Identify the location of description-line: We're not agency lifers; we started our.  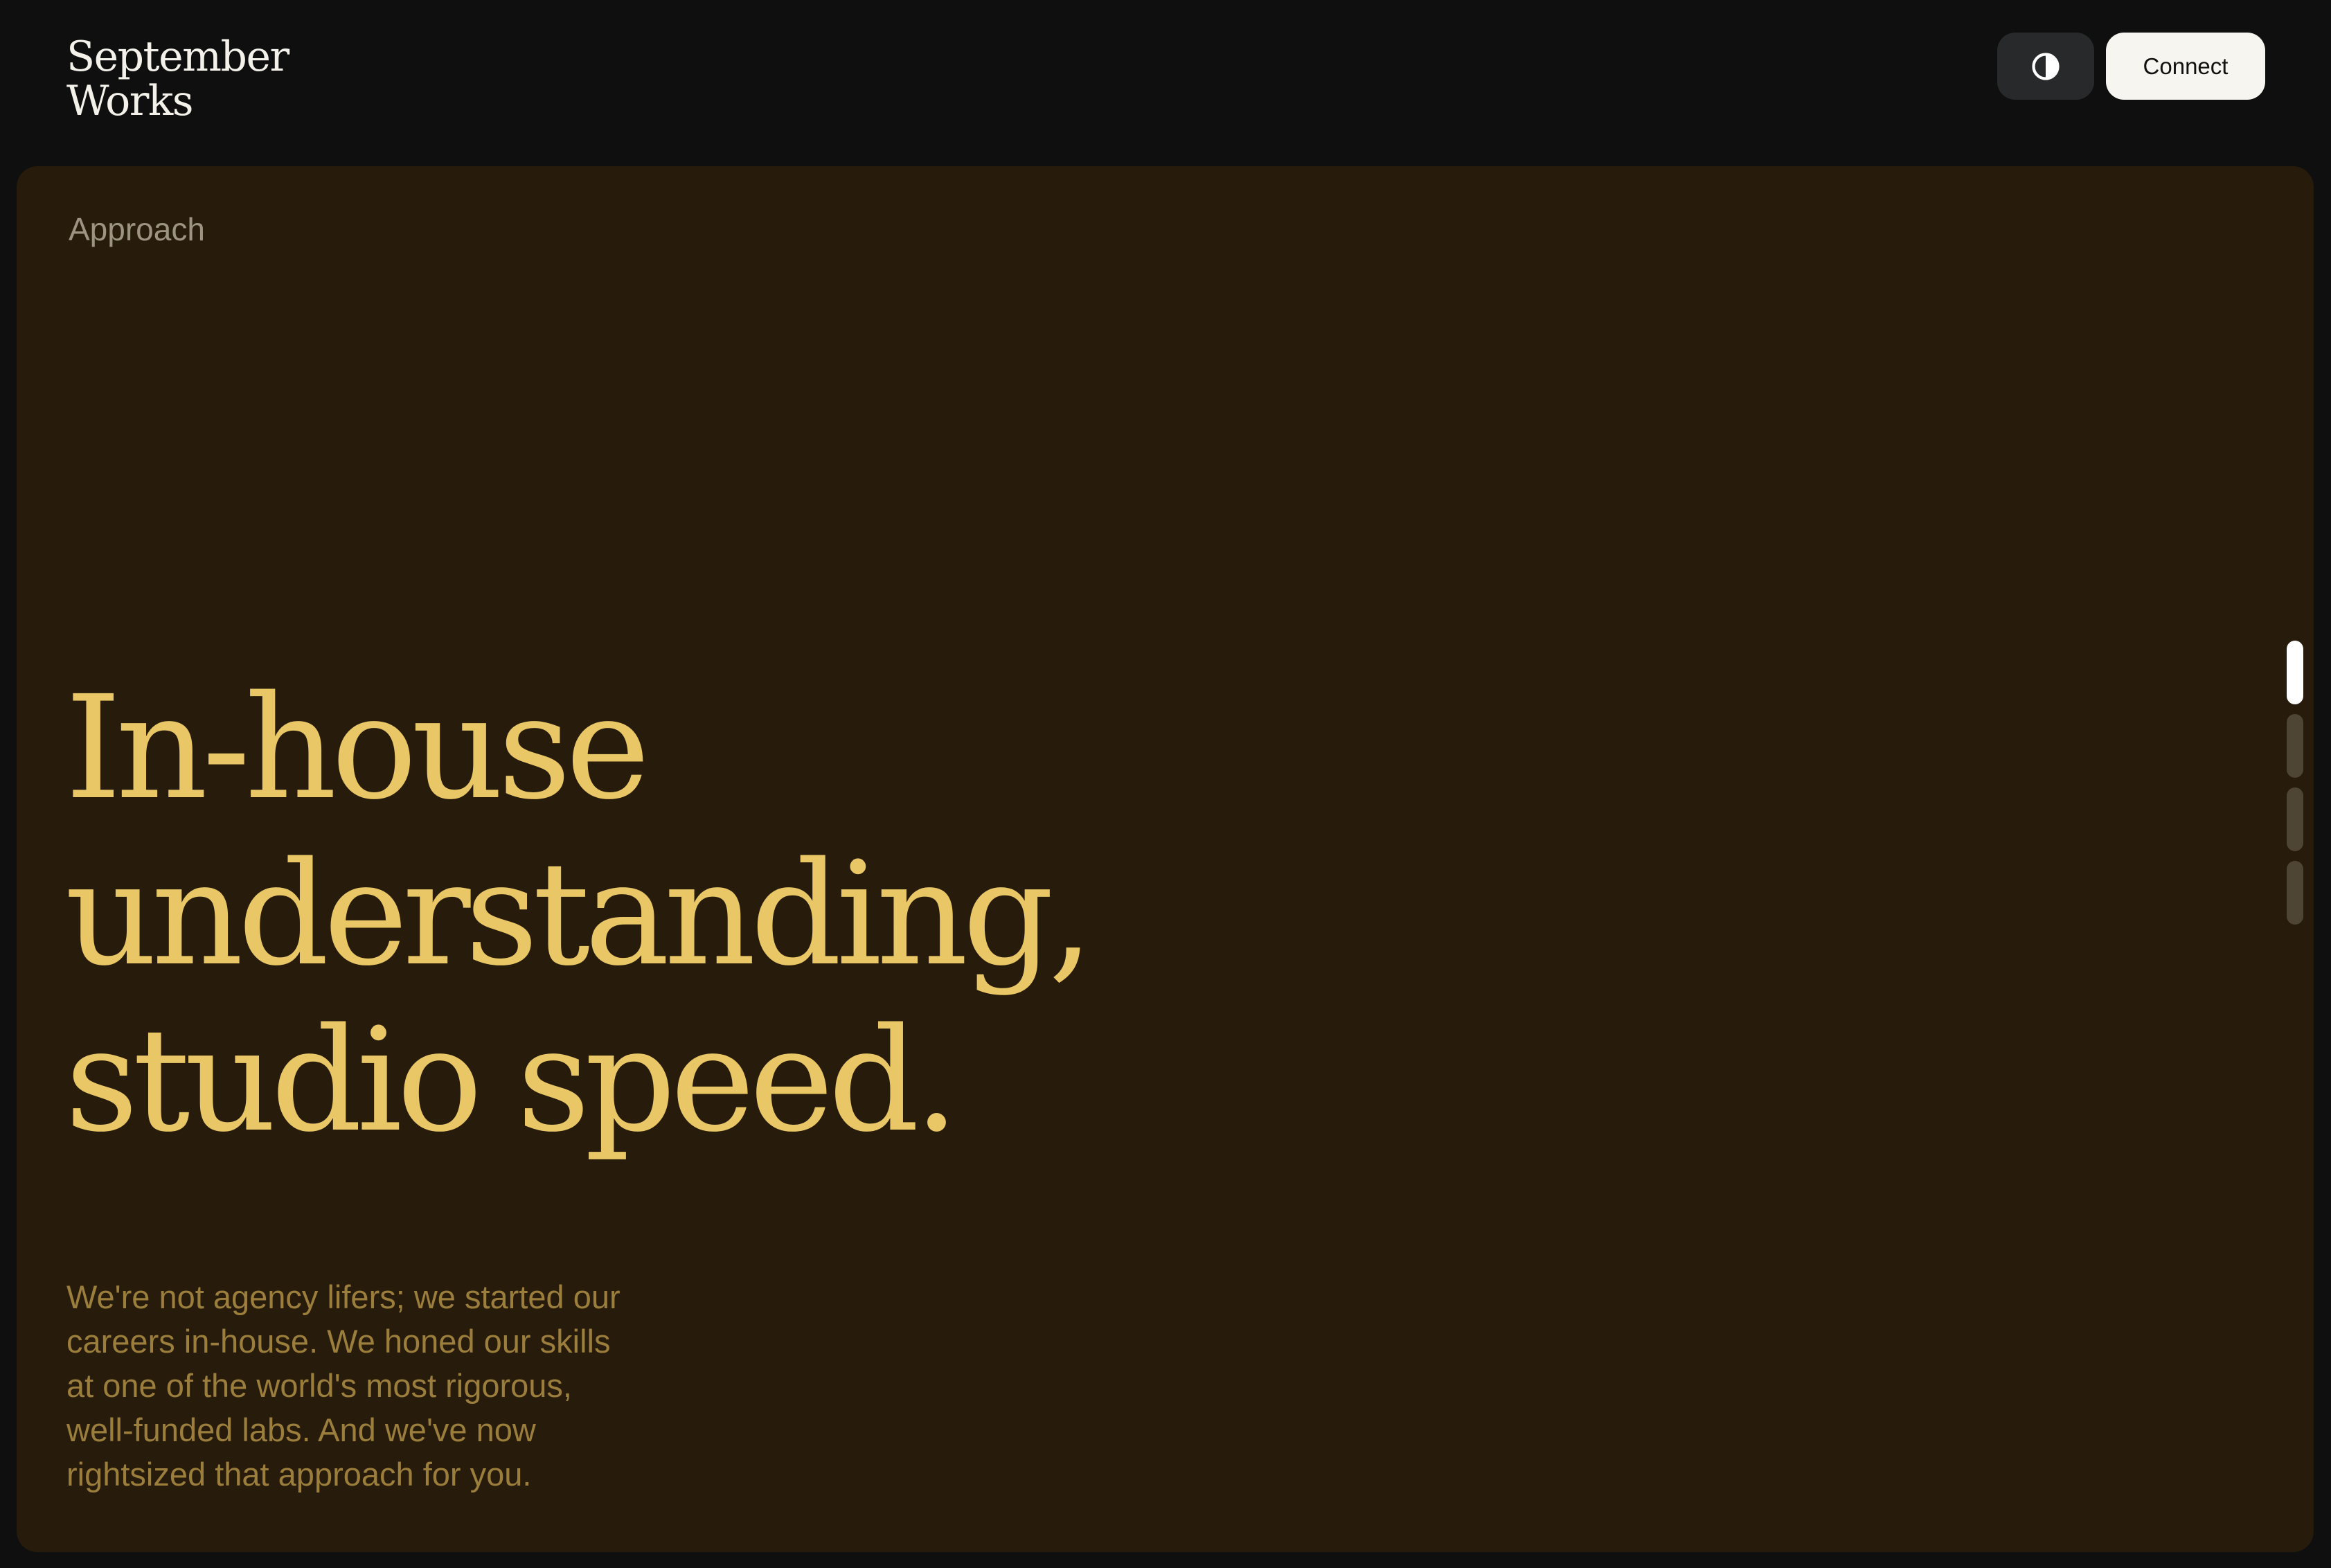
(343, 1297).